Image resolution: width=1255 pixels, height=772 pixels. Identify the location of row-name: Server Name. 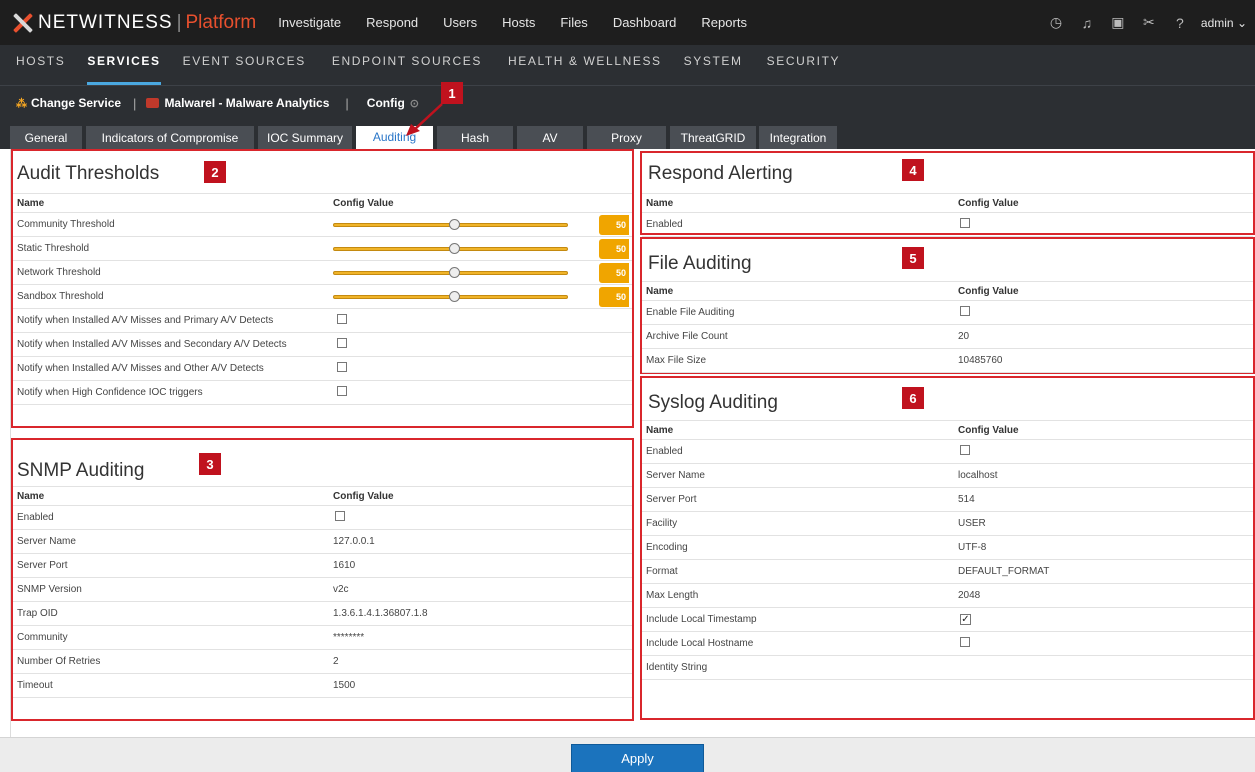
(46, 541).